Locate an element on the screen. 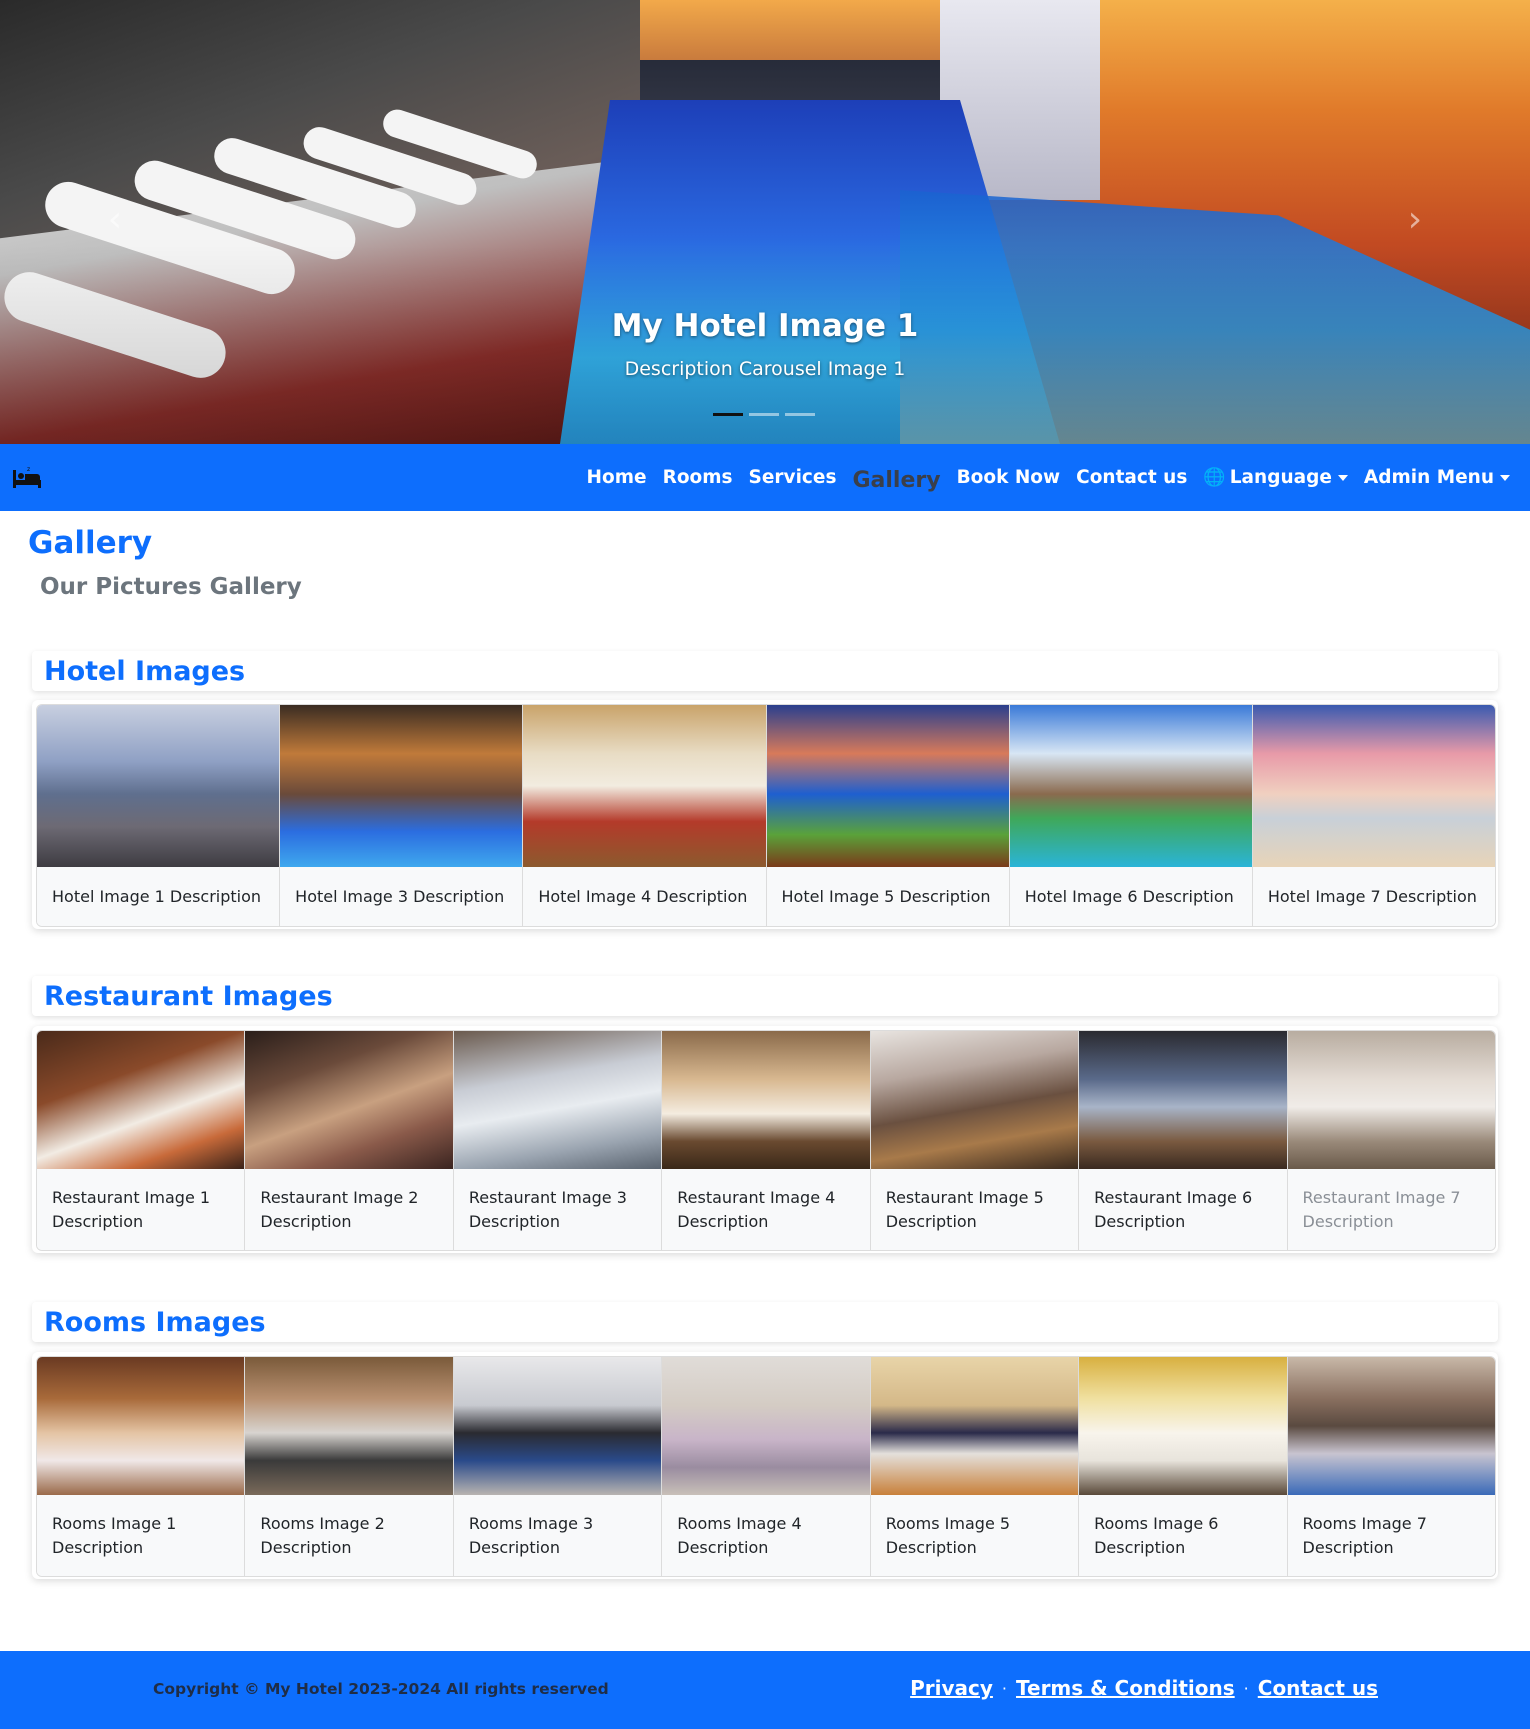 The height and width of the screenshot is (1729, 1530). footer-terms-link: Terms & Conditions is located at coordinates (1125, 1688).